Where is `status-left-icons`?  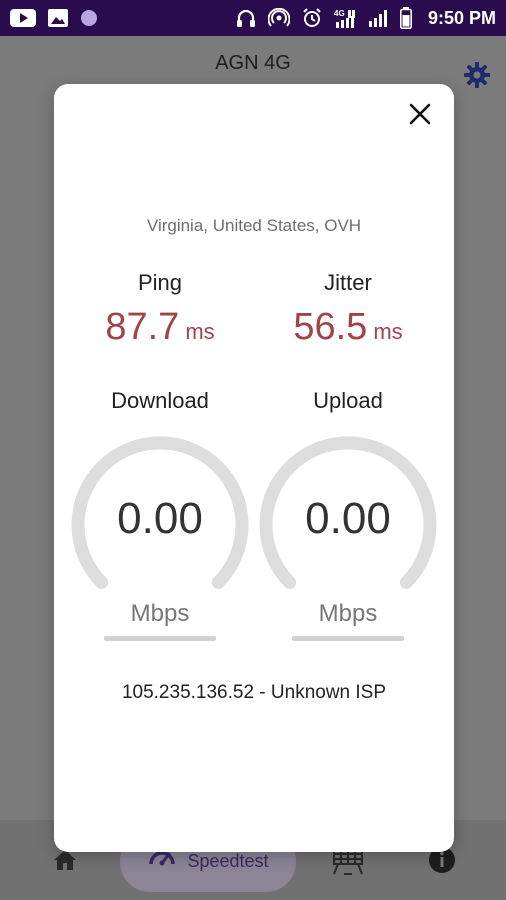 status-left-icons is located at coordinates (54, 18).